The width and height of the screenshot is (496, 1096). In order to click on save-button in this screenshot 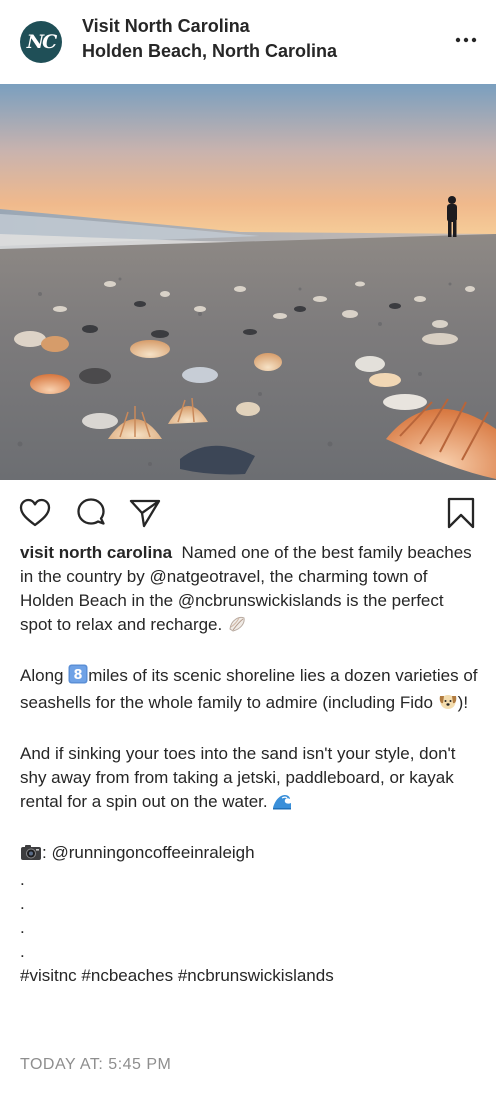, I will do `click(461, 513)`.